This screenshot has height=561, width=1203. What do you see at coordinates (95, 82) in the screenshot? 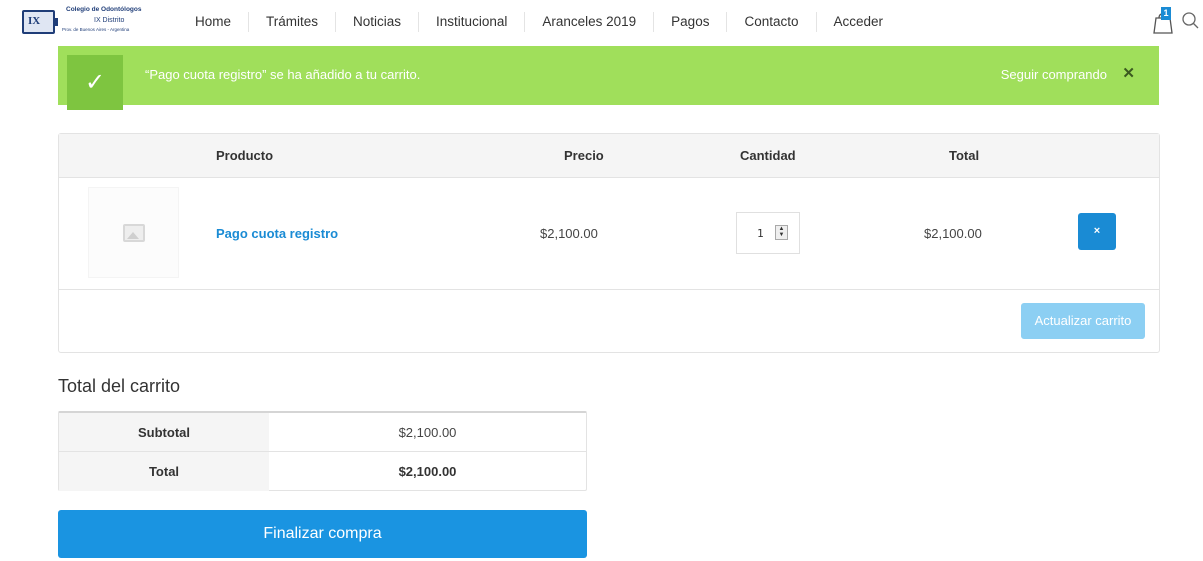
I see `check-icon: ✓` at bounding box center [95, 82].